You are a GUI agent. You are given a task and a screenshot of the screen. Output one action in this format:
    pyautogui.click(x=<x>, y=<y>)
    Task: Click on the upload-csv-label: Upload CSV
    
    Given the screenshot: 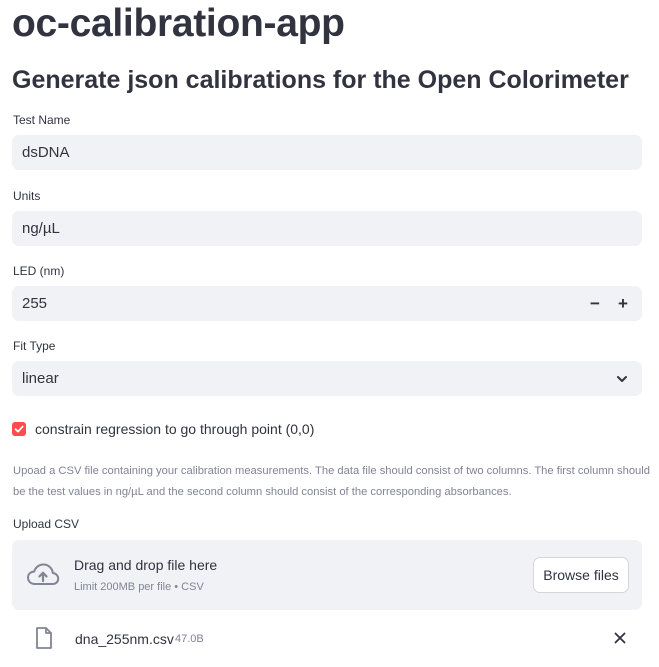 What is the action you would take?
    pyautogui.click(x=46, y=524)
    